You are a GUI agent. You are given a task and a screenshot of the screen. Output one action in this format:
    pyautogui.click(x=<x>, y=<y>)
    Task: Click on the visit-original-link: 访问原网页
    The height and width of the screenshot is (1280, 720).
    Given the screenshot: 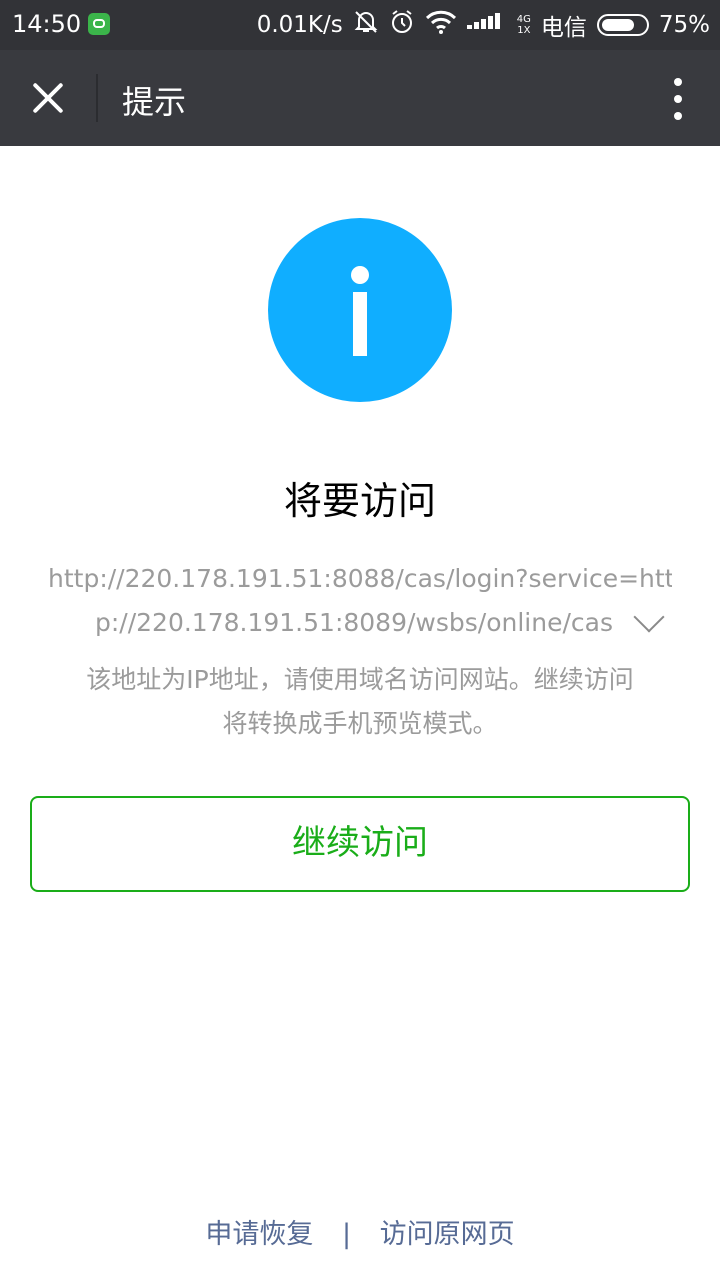 What is the action you would take?
    pyautogui.click(x=447, y=1234)
    